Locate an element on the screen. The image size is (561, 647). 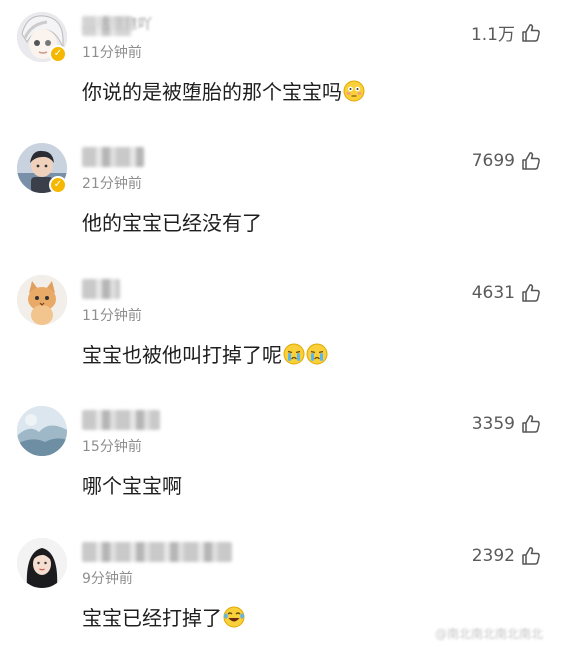
comment-text-content: 哪个宝宝啊 is located at coordinates (132, 486).